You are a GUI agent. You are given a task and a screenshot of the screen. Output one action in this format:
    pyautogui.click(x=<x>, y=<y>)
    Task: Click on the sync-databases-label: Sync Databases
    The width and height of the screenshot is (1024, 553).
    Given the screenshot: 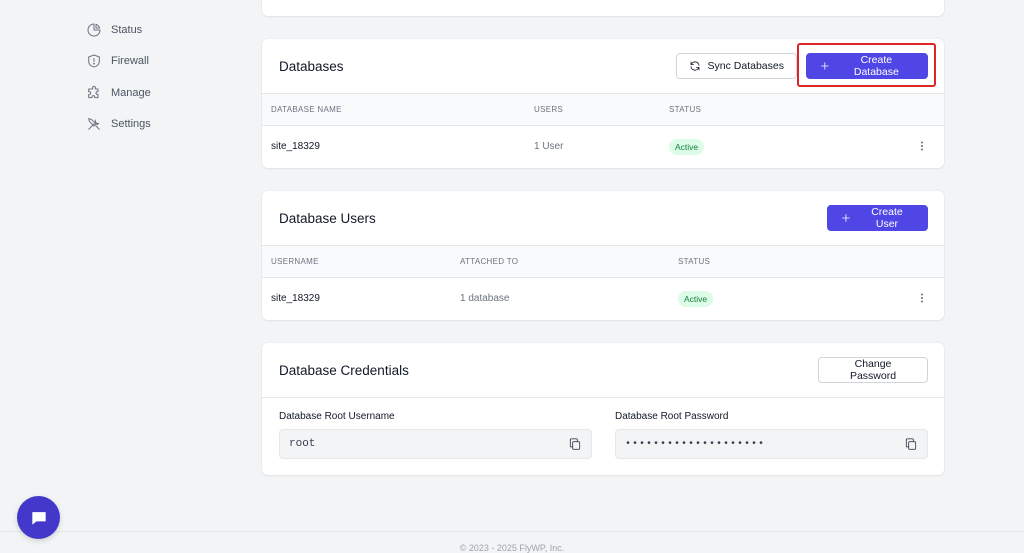 What is the action you would take?
    pyautogui.click(x=745, y=66)
    